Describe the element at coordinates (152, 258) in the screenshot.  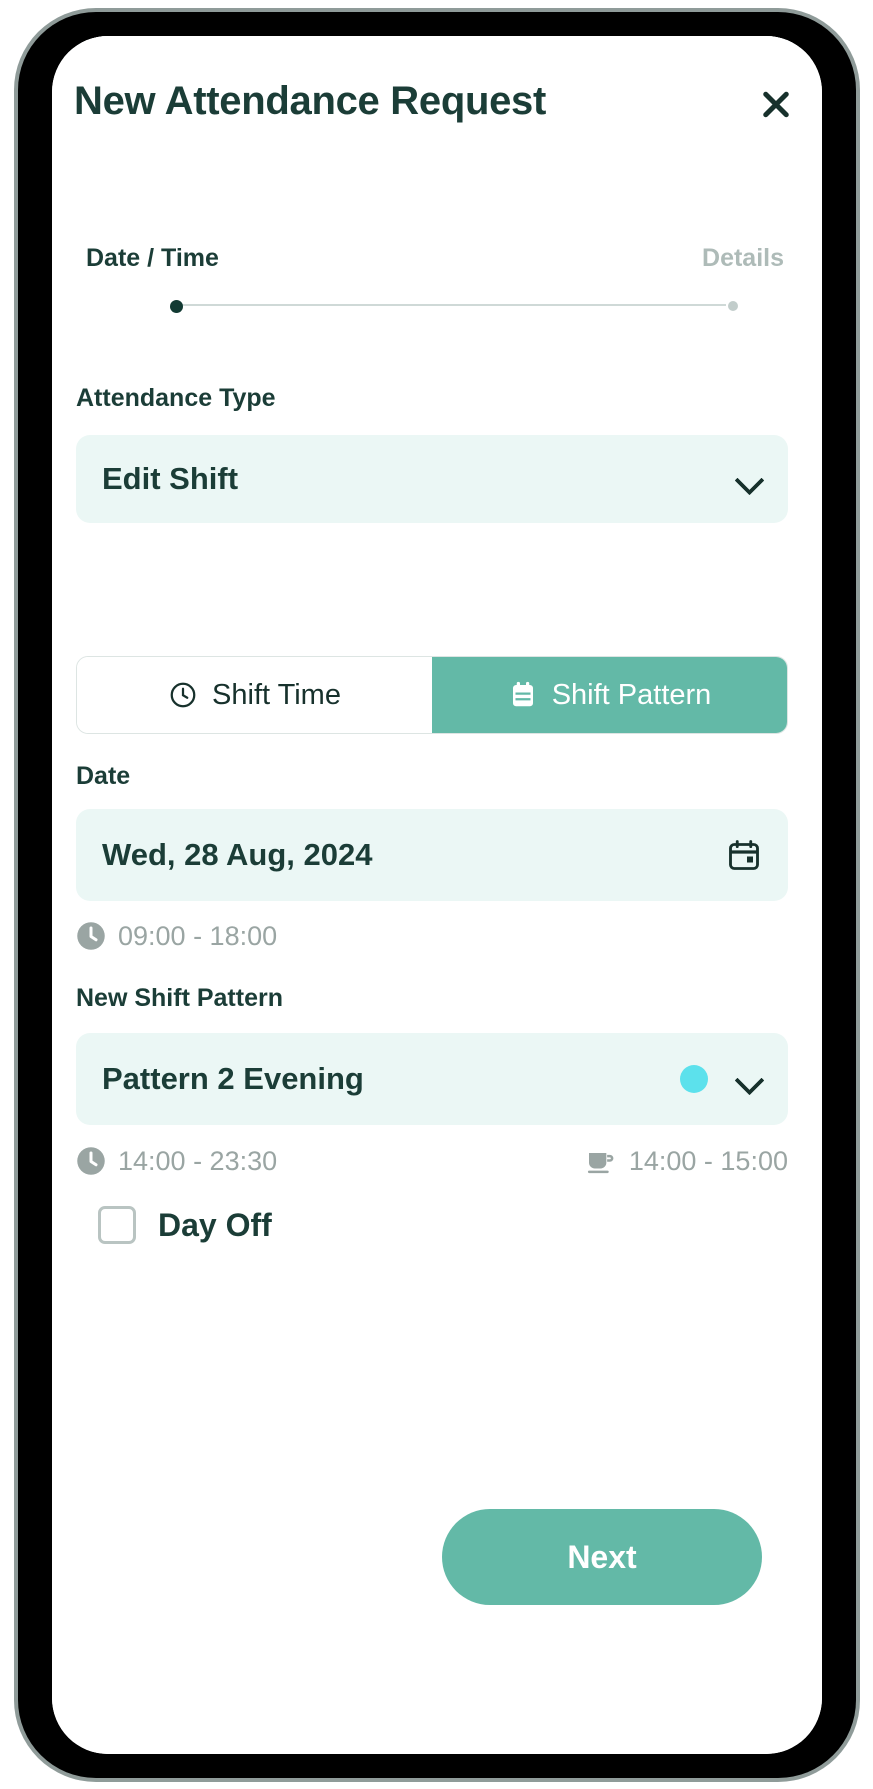
I see `step-label-date-time: Date / Time` at that location.